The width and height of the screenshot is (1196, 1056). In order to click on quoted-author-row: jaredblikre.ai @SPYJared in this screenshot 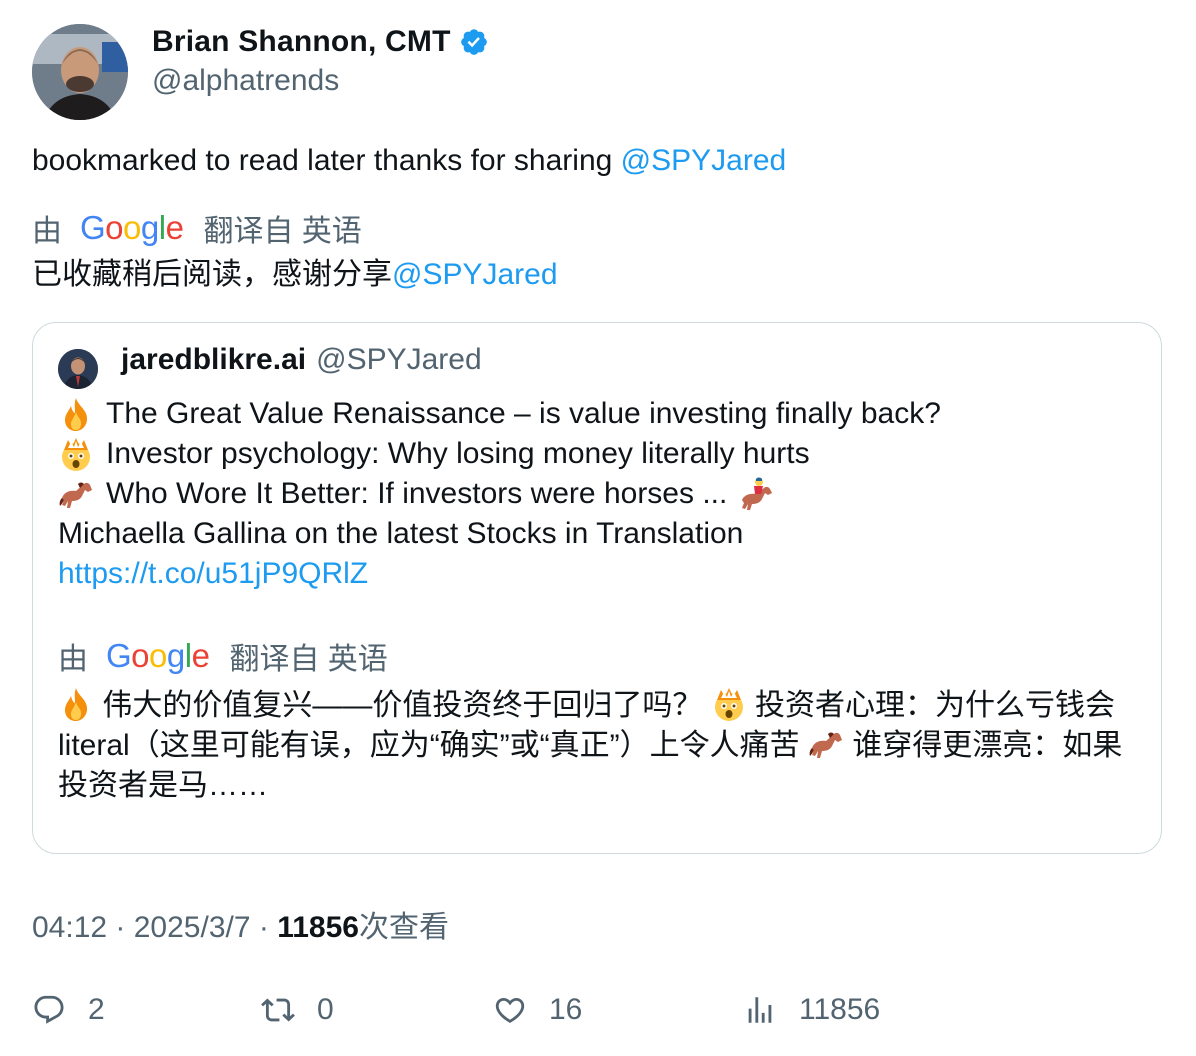, I will do `click(301, 360)`.